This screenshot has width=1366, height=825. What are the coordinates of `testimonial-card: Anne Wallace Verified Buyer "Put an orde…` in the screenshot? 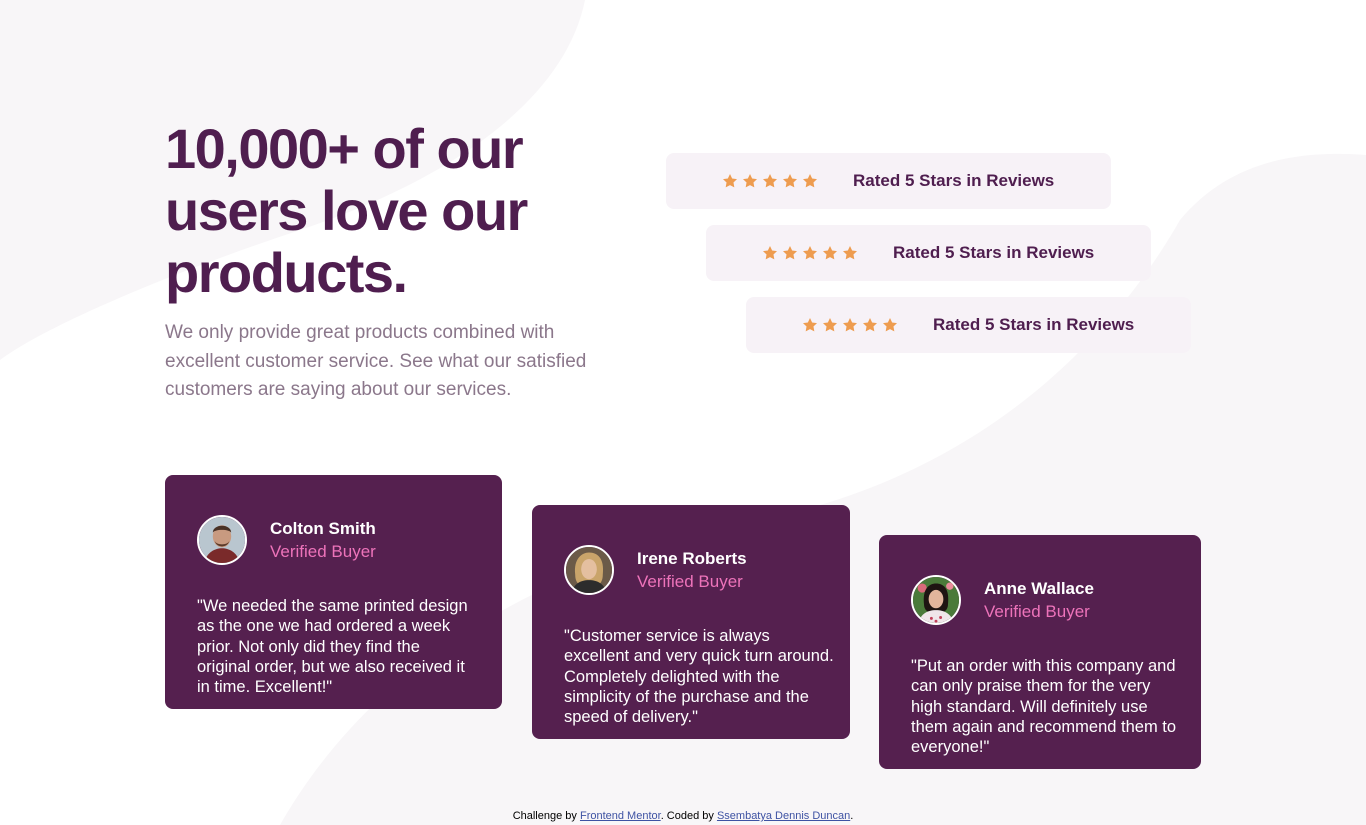 It's located at (1040, 652).